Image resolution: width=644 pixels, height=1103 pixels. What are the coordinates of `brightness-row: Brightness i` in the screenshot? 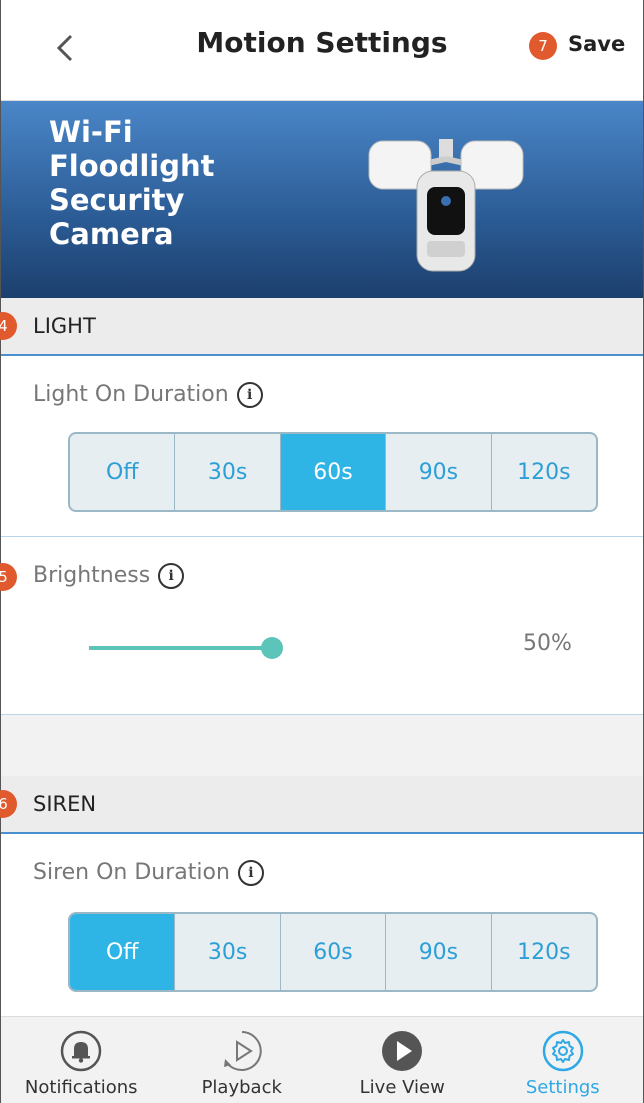 It's located at (109, 576).